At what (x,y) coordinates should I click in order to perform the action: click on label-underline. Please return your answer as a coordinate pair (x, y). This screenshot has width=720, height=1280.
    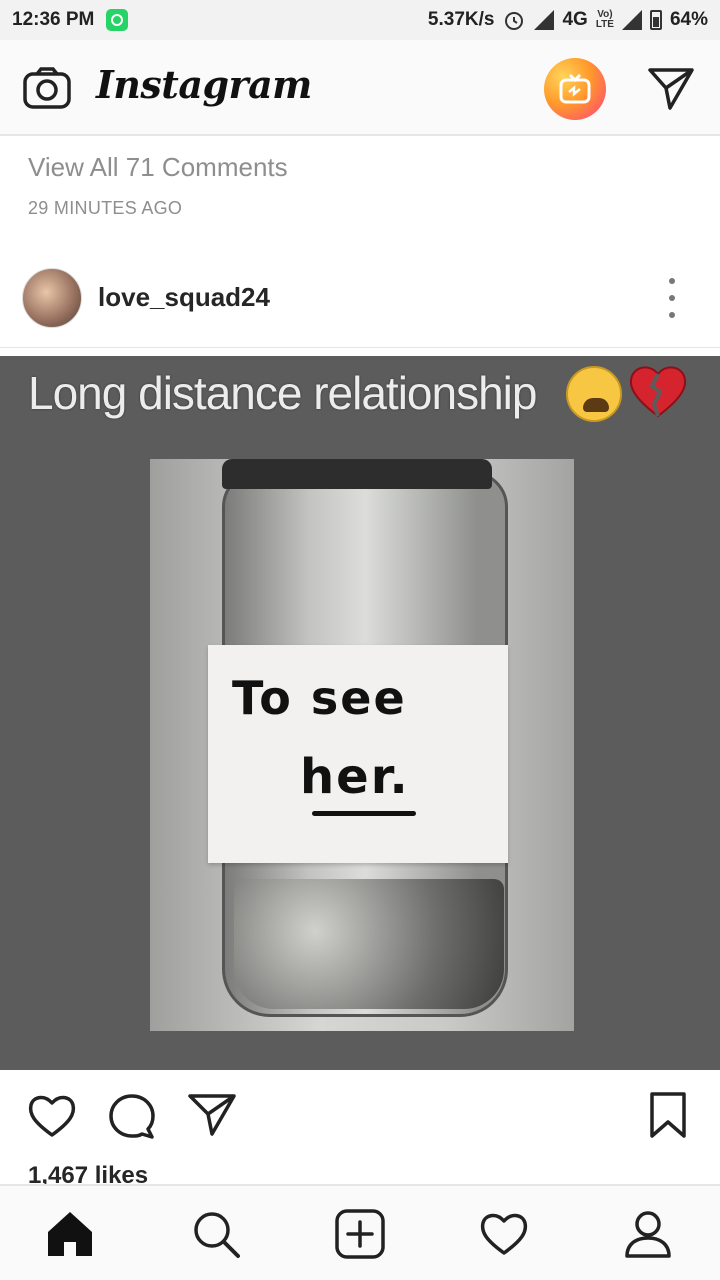
    Looking at the image, I should click on (364, 813).